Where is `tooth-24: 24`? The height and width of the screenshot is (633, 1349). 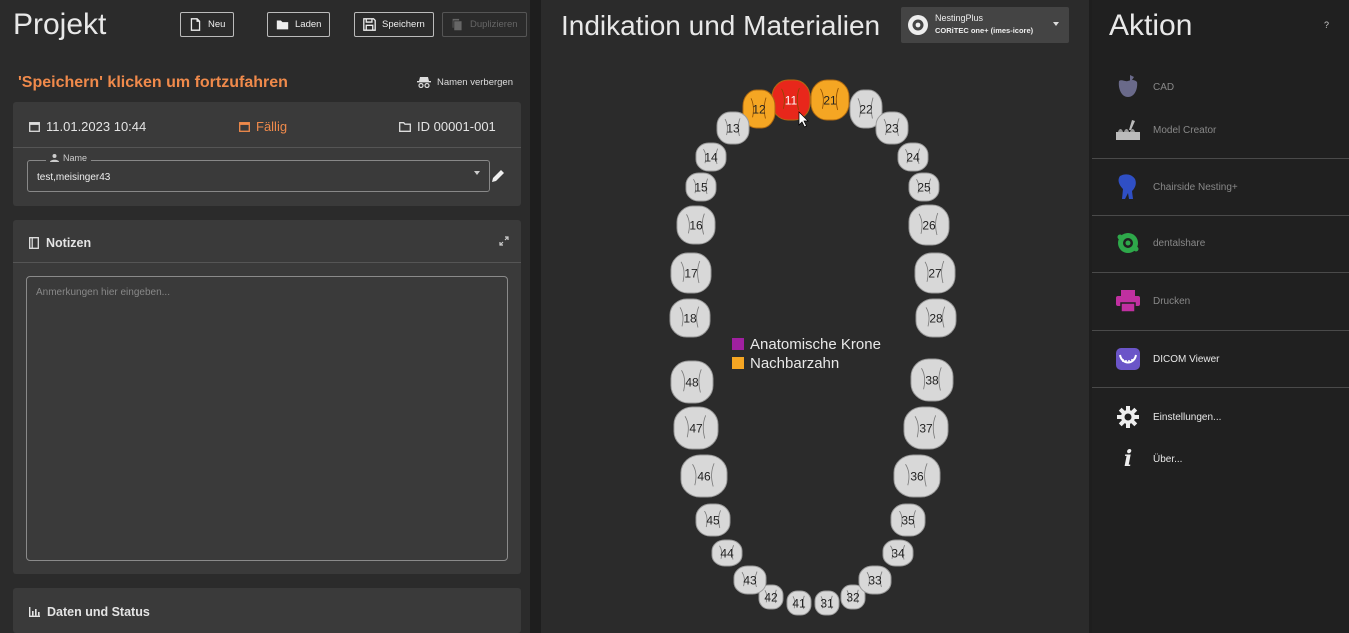 tooth-24: 24 is located at coordinates (913, 157).